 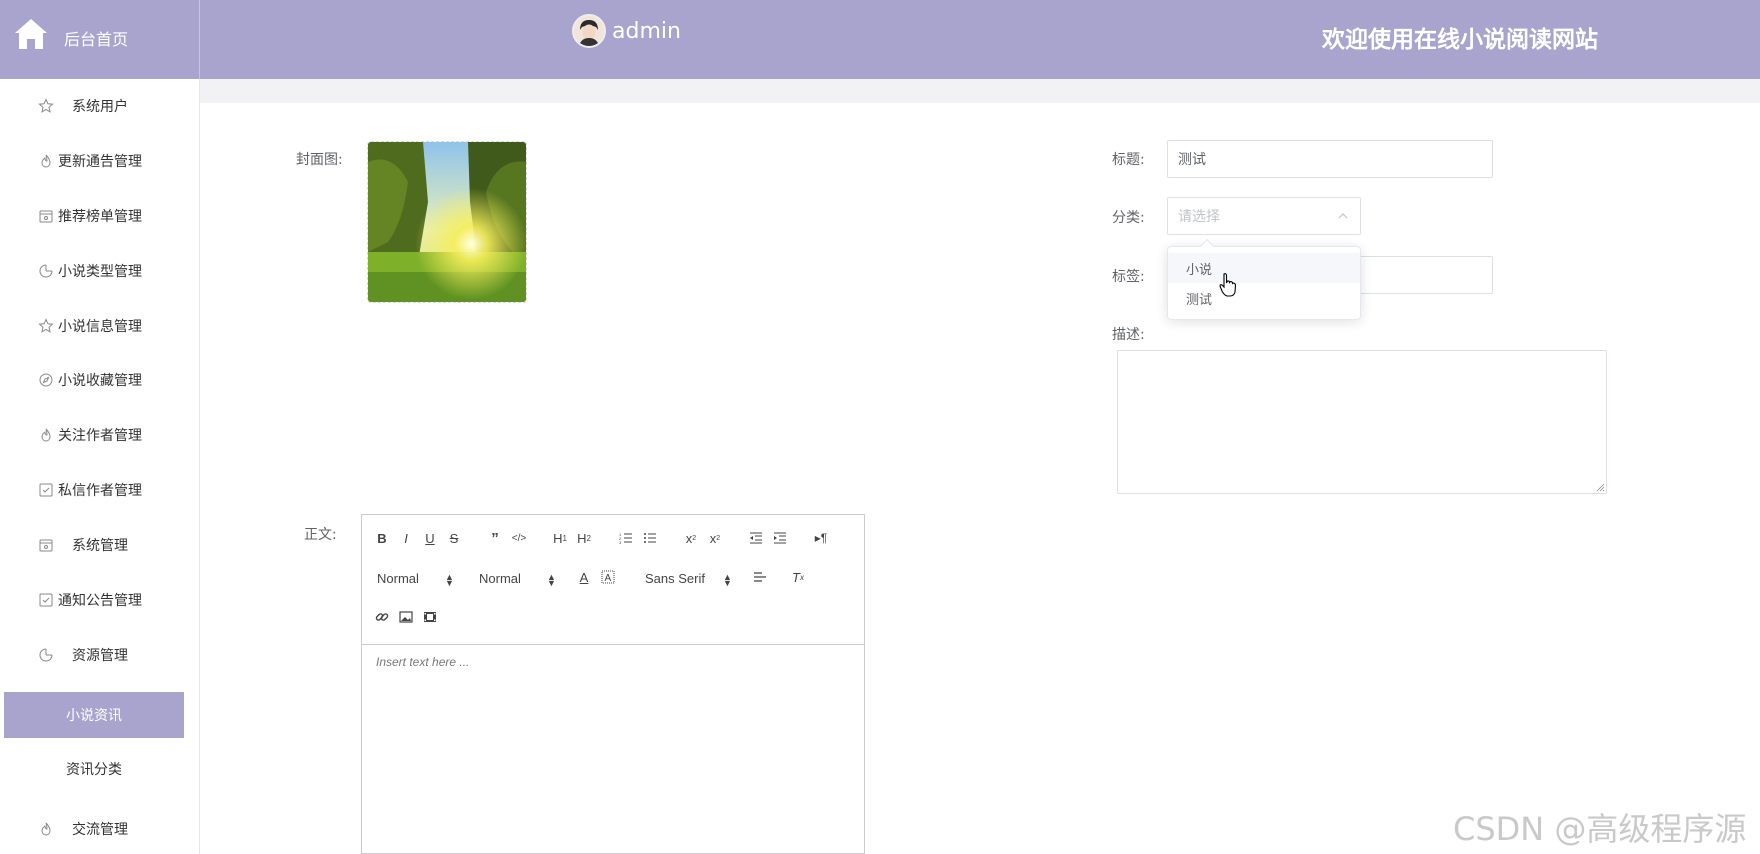 I want to click on bullet-list-icon, so click(x=650, y=538).